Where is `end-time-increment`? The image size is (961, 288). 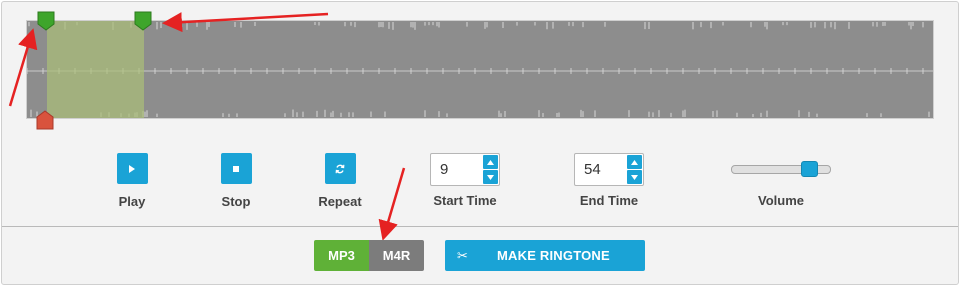 end-time-increment is located at coordinates (634, 162).